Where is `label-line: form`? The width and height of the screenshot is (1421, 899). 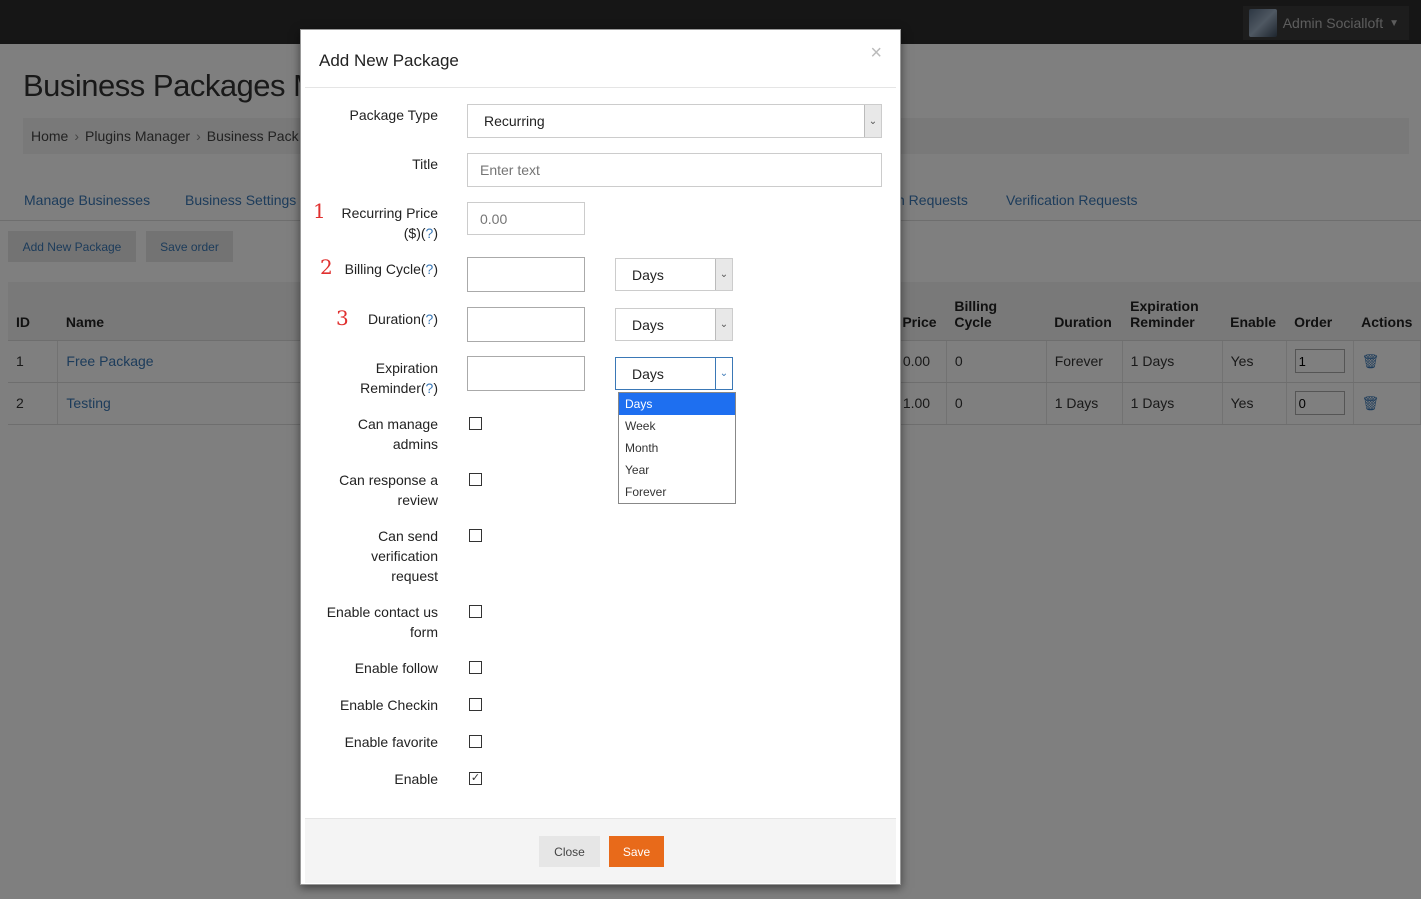 label-line: form is located at coordinates (424, 632).